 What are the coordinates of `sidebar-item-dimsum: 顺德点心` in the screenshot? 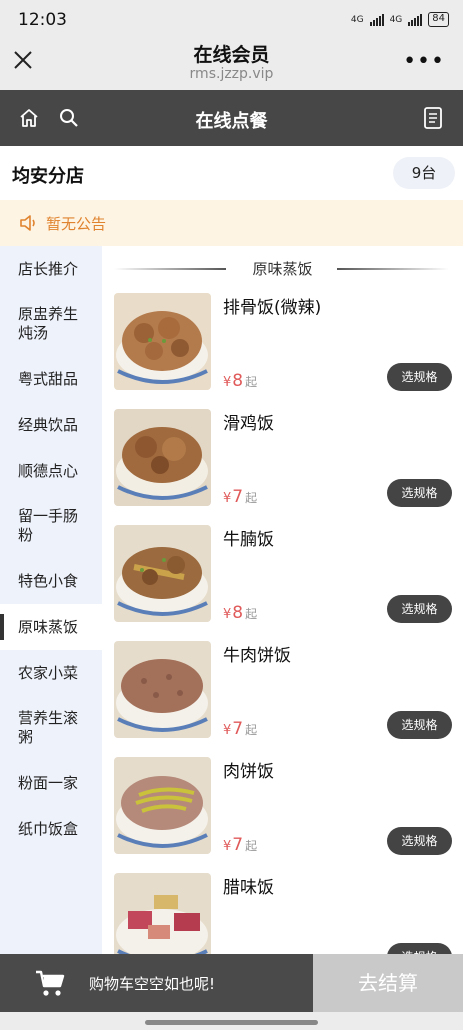 It's located at (51, 471).